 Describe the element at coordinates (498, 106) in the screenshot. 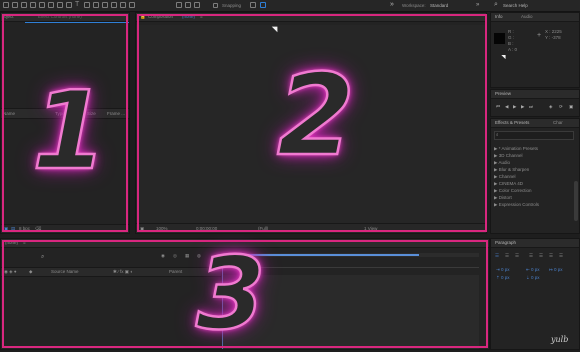

I see `first-frame-icon: ⏮` at that location.